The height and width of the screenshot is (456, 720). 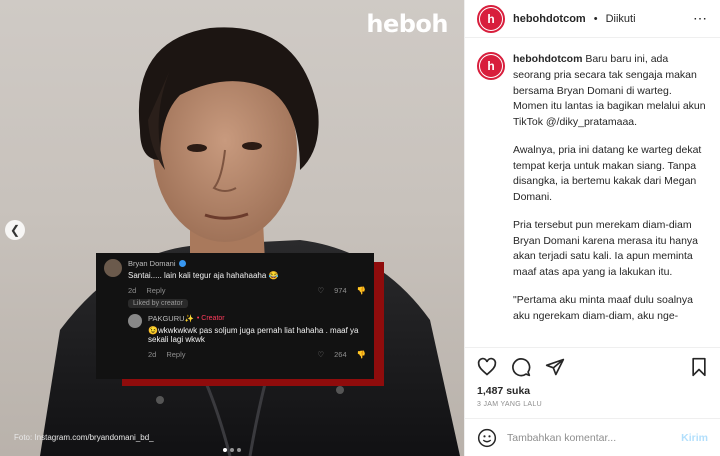 I want to click on comment-username: PAKGURU✨, so click(x=171, y=318).